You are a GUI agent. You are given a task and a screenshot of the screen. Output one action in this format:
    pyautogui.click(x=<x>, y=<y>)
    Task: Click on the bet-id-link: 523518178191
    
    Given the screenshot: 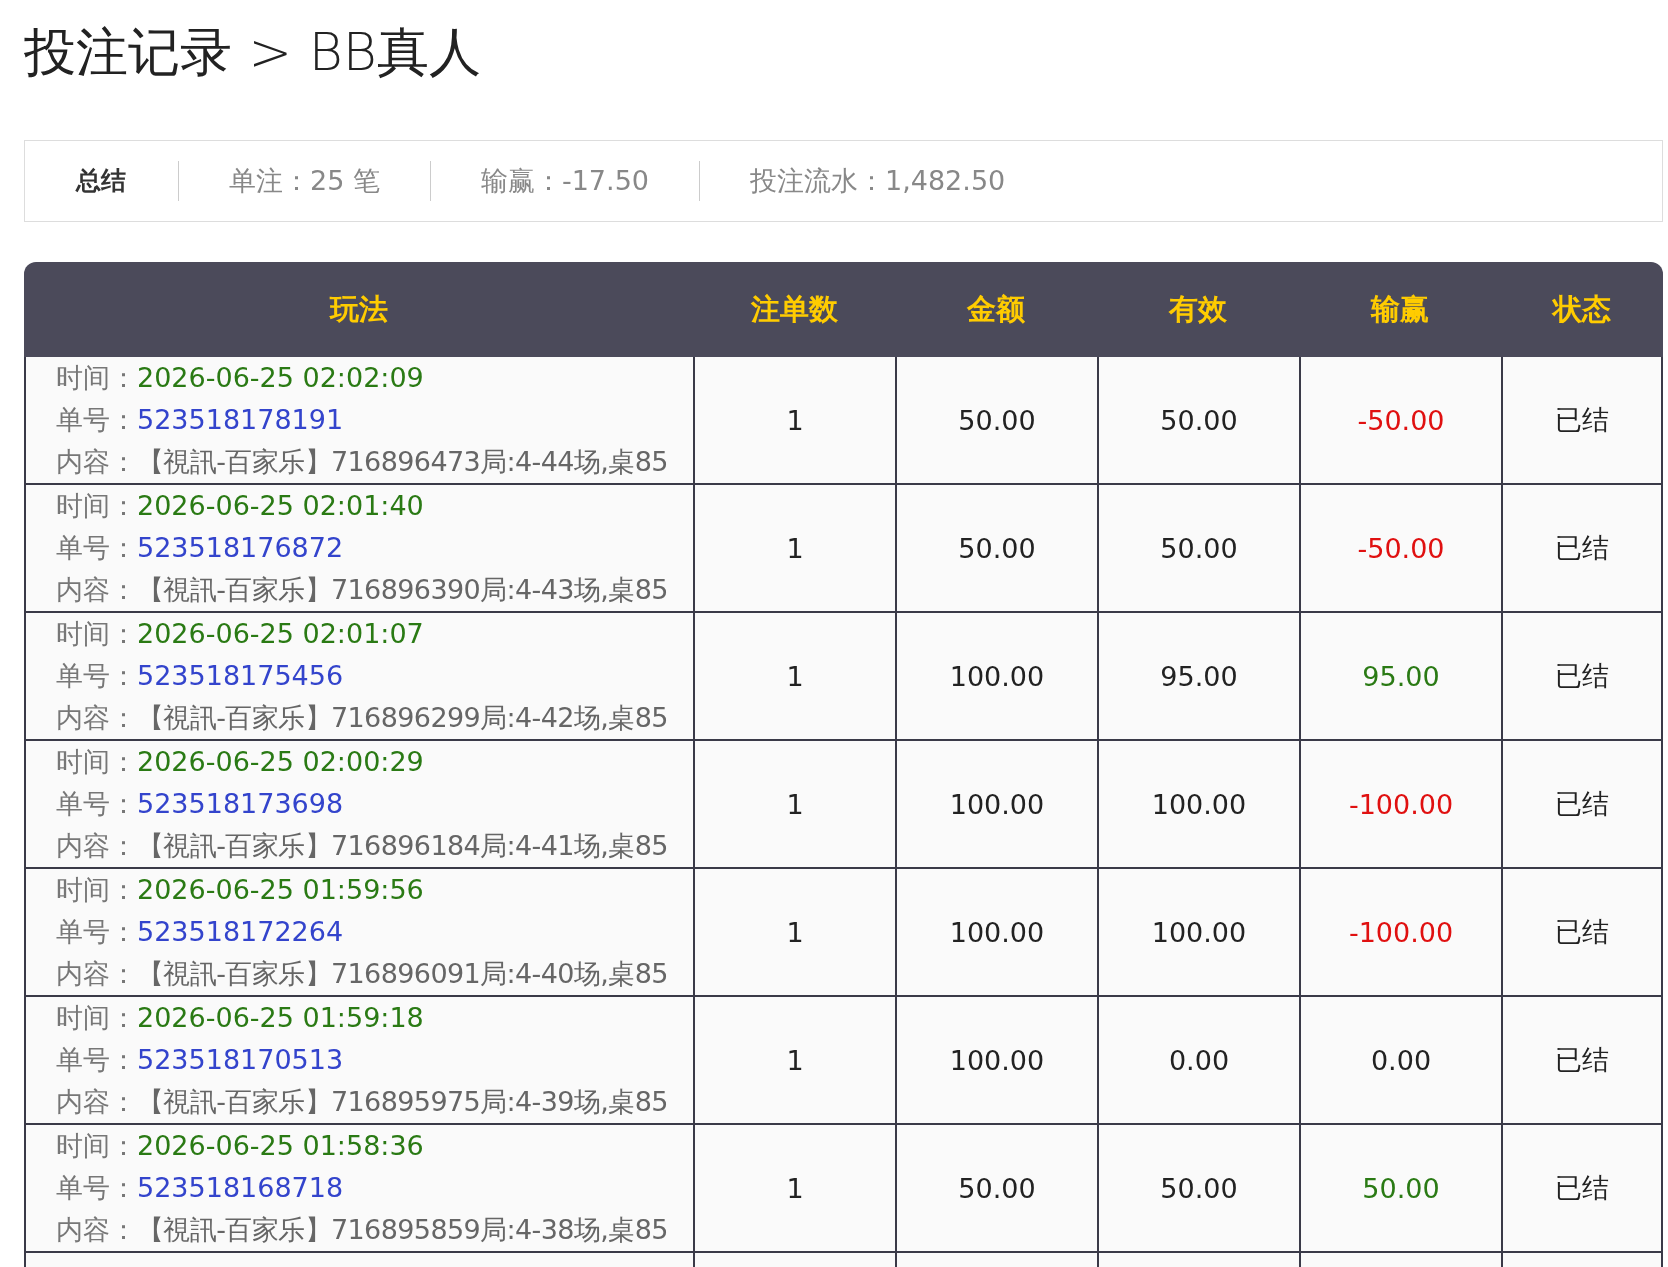 What is the action you would take?
    pyautogui.click(x=240, y=419)
    